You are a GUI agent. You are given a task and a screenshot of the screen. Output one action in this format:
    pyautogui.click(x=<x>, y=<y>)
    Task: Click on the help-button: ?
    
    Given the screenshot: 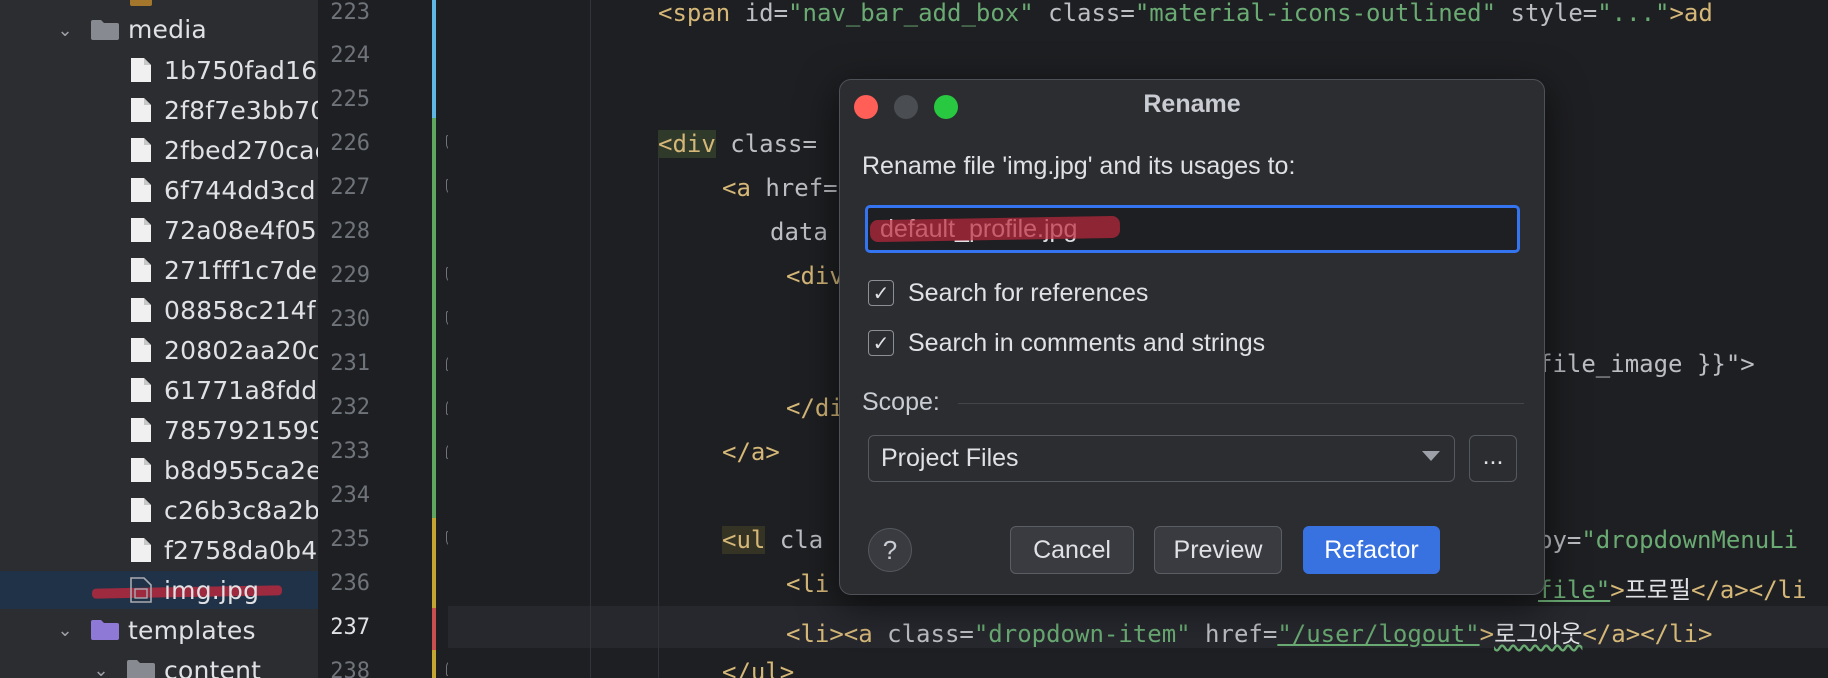 What is the action you would take?
    pyautogui.click(x=890, y=550)
    